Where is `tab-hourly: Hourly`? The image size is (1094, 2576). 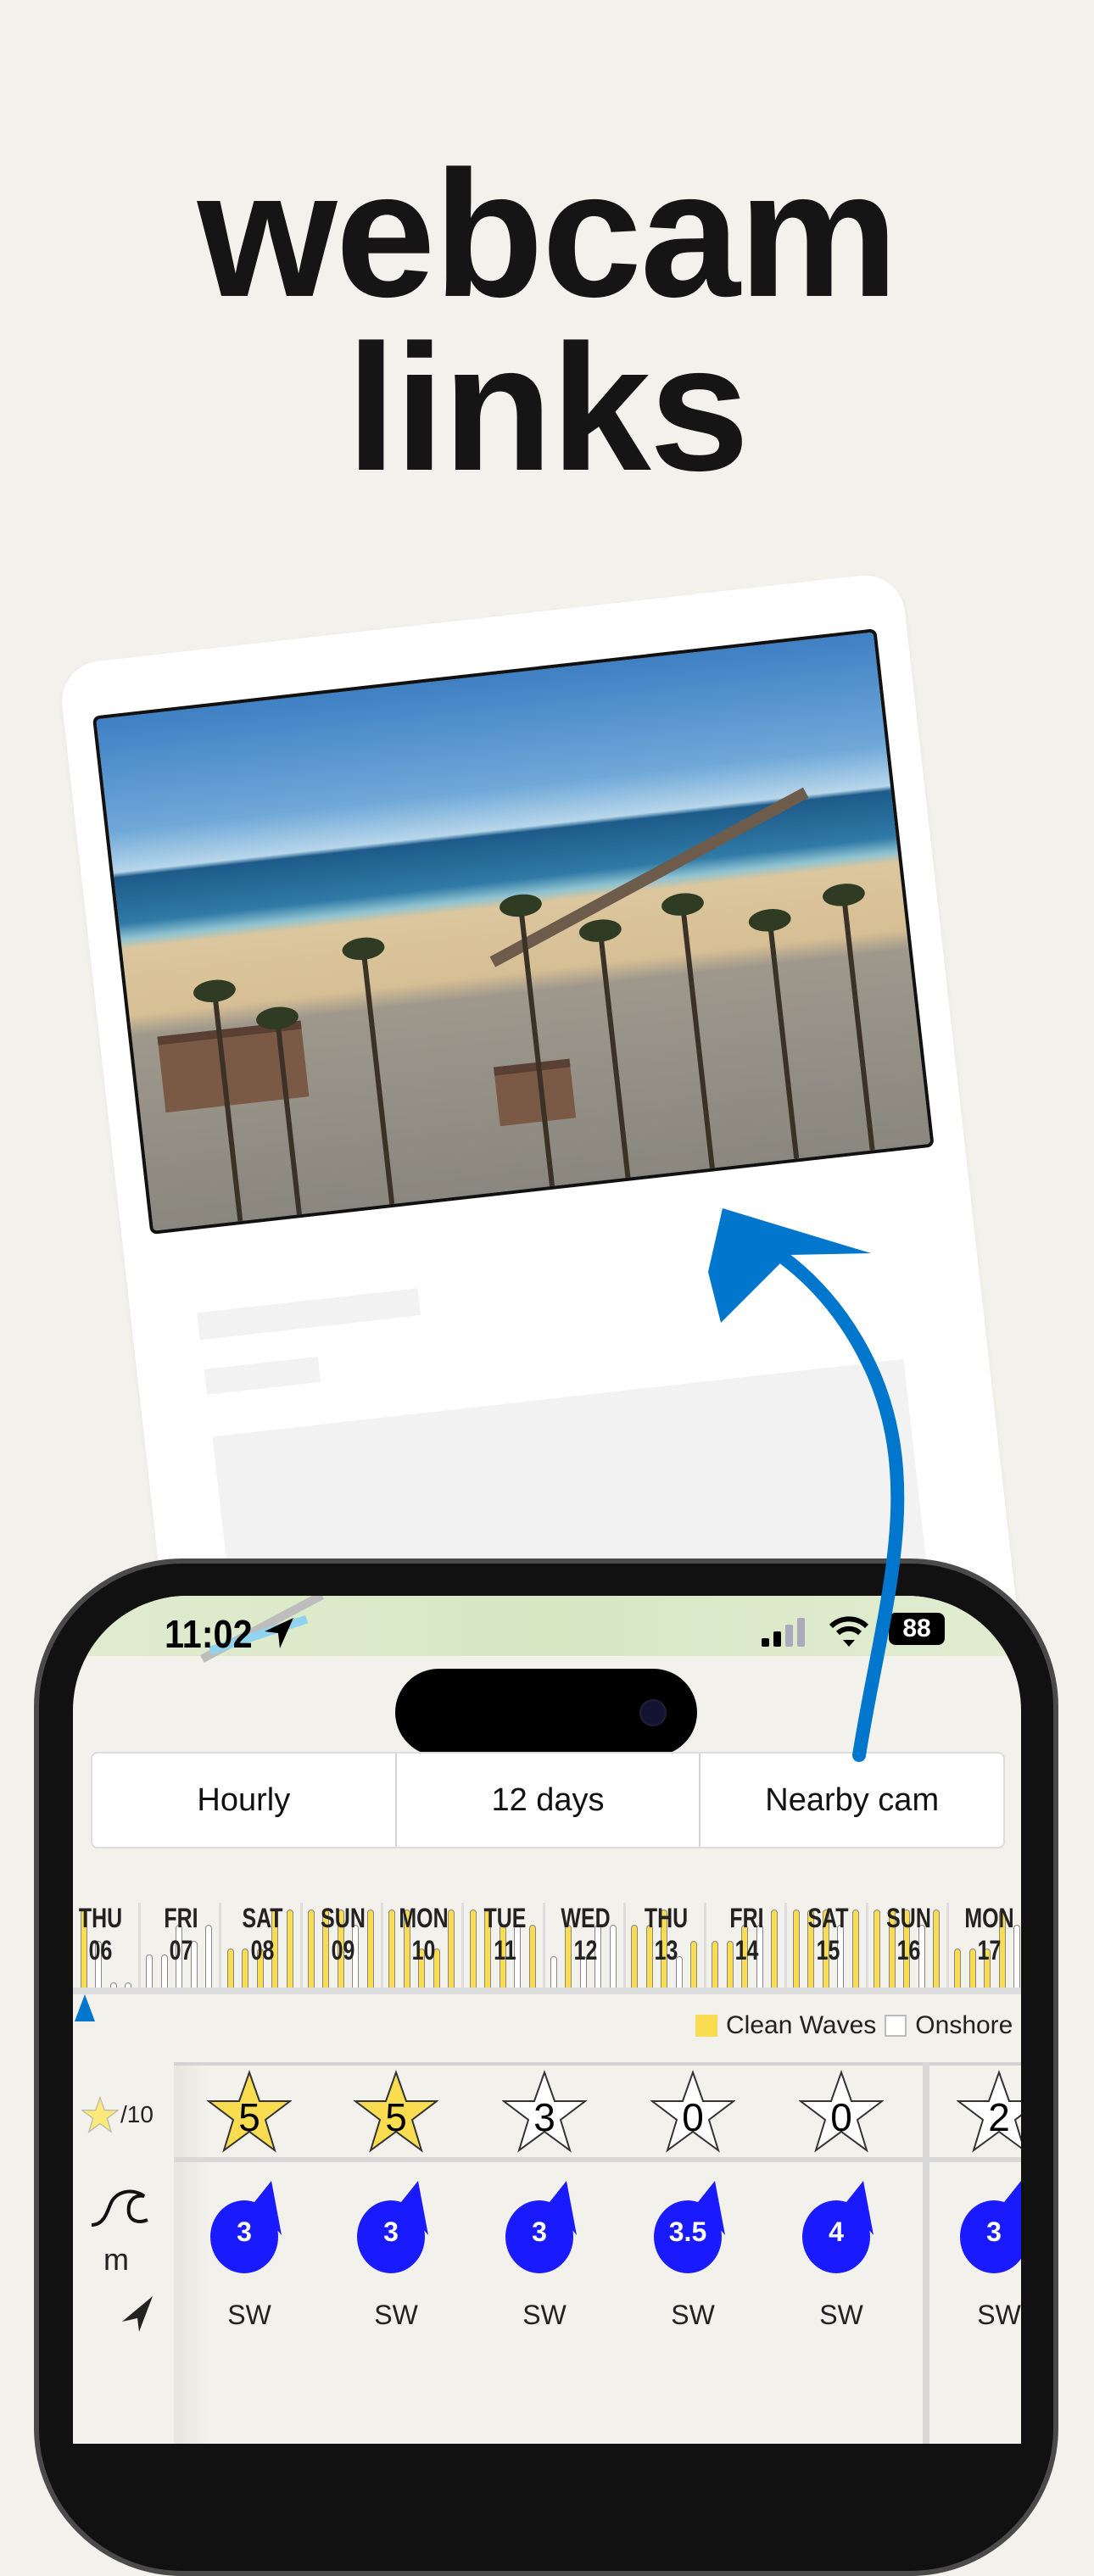
tab-hourly: Hourly is located at coordinates (244, 1801).